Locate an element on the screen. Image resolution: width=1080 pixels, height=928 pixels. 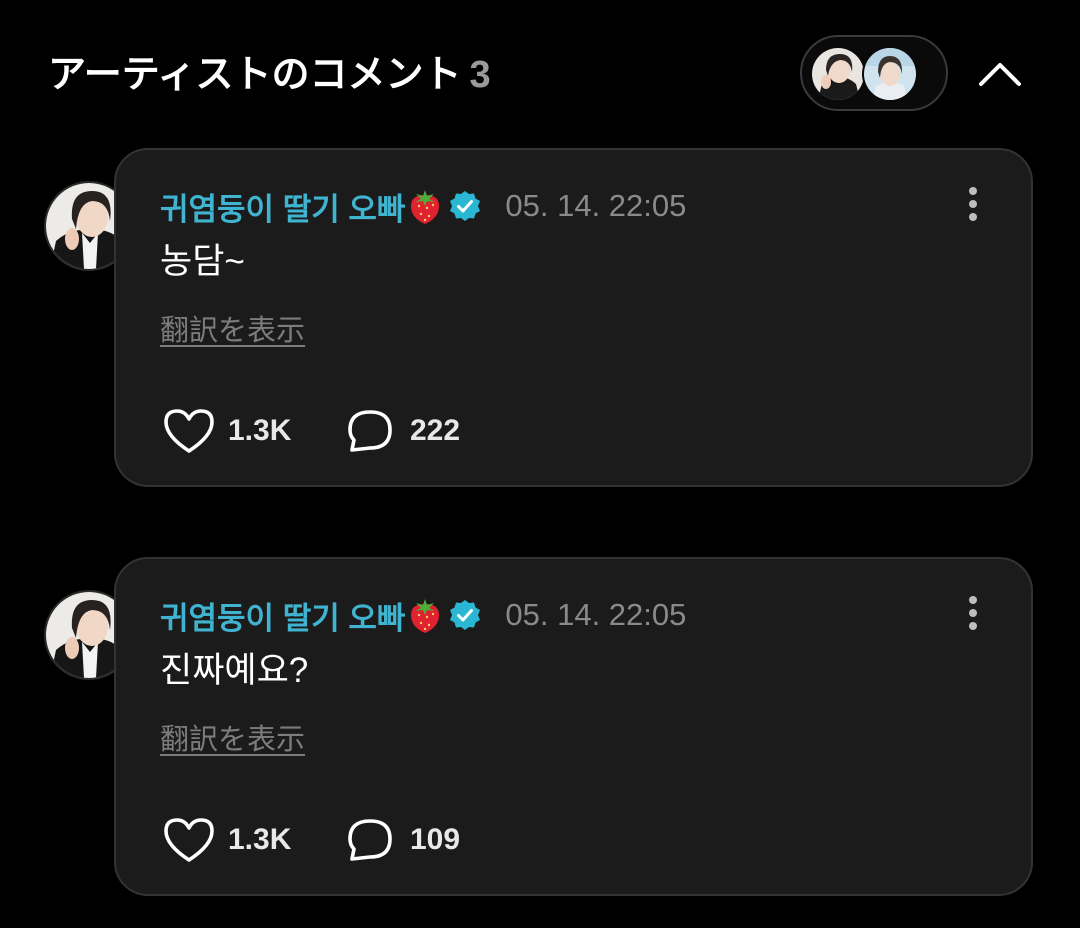
section-title-text: アーティストのコメント is located at coordinates (255, 75).